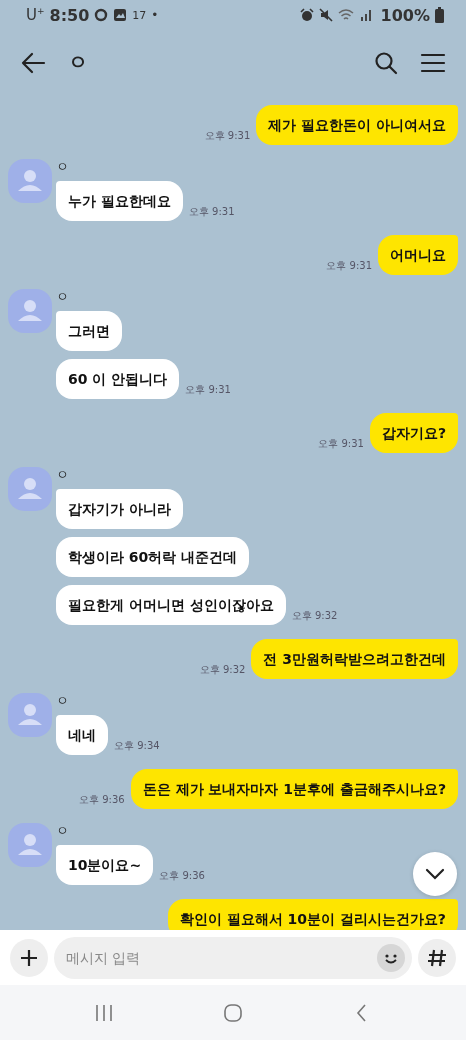 The image size is (466, 1040). I want to click on message-bubble: 네네, so click(82, 735).